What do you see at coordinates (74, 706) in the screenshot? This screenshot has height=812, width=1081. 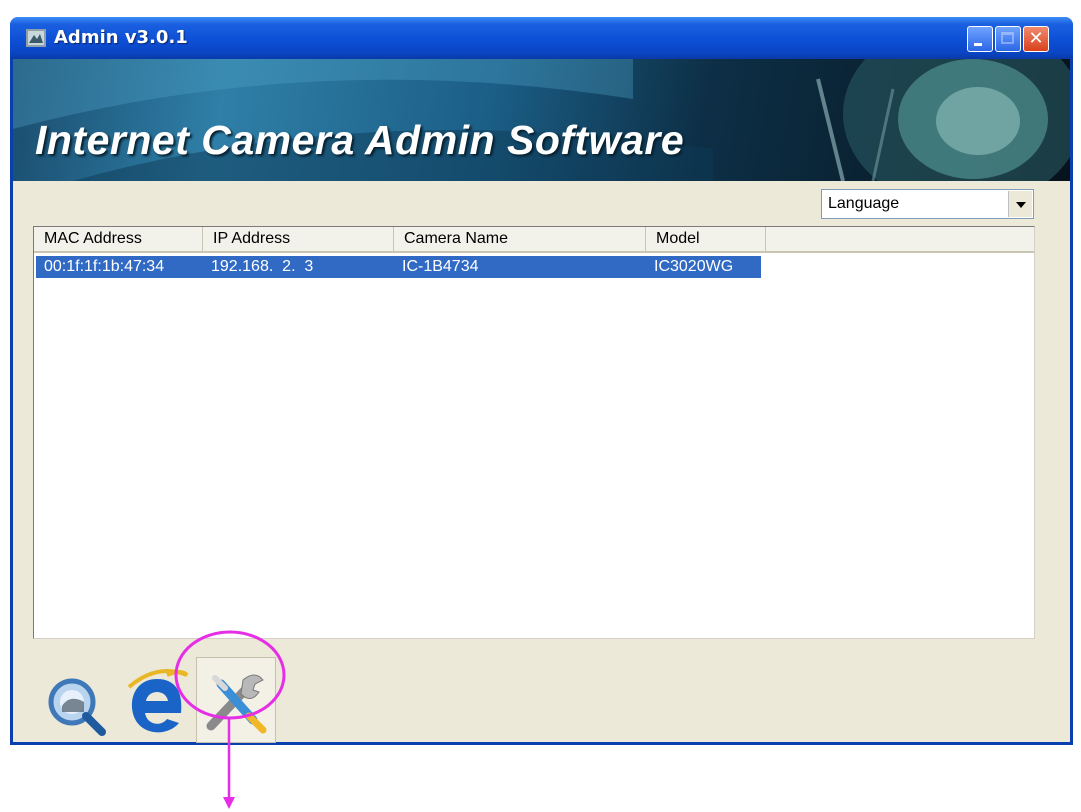 I see `search-camera-icon` at bounding box center [74, 706].